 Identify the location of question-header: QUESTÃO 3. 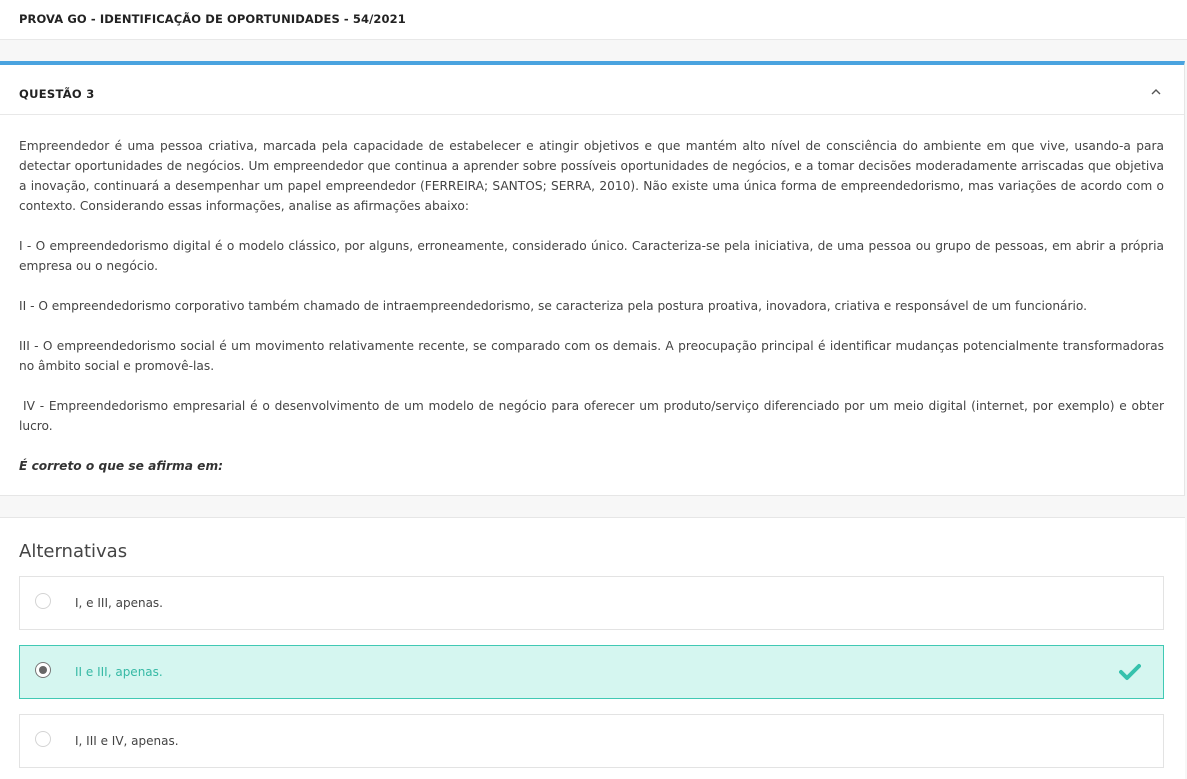
(592, 90).